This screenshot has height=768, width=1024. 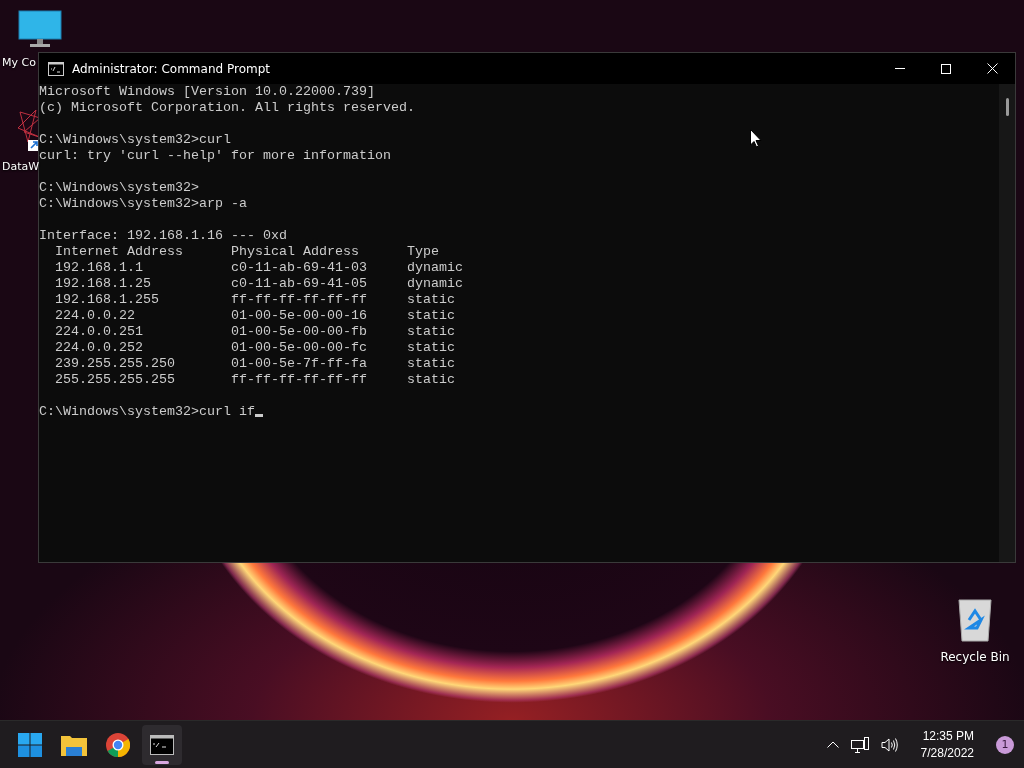 I want to click on chevron-up-icon, so click(x=832, y=744).